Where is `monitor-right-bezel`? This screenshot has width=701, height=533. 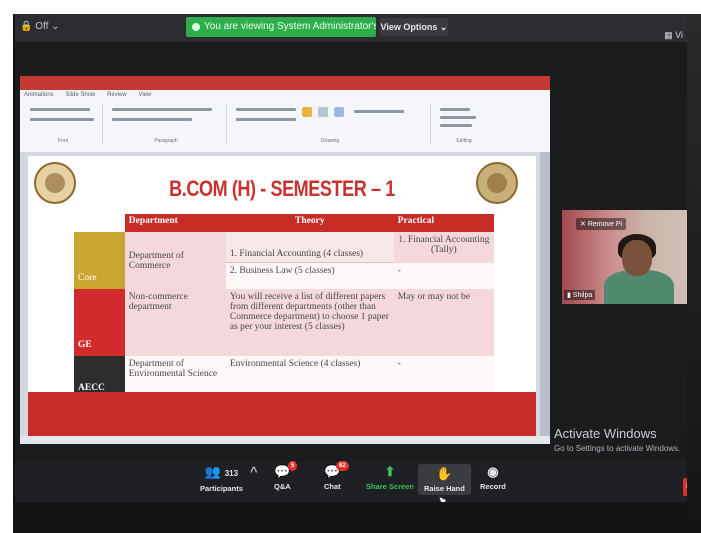
monitor-right-bezel is located at coordinates (694, 273).